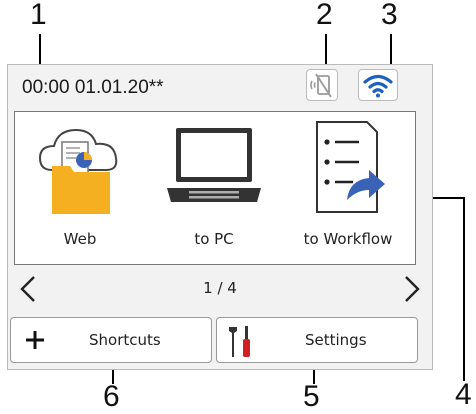  Describe the element at coordinates (78, 171) in the screenshot. I see `cloud-folder-icon` at that location.